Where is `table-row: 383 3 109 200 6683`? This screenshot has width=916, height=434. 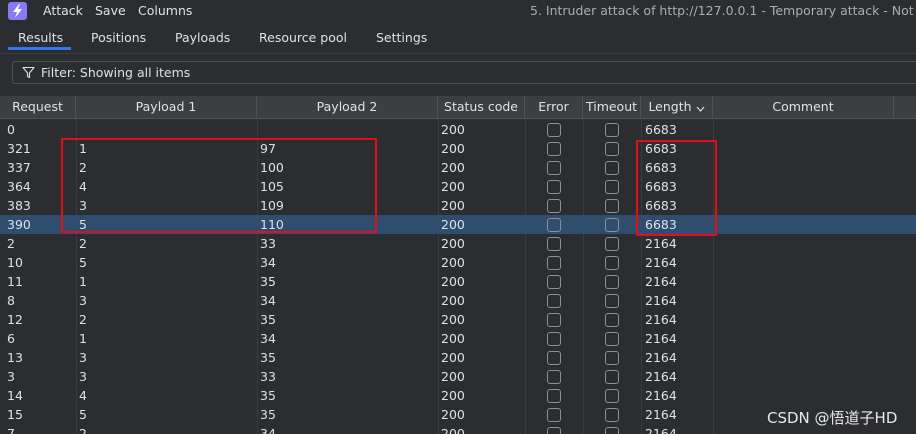 table-row: 383 3 109 200 6683 is located at coordinates (458, 205).